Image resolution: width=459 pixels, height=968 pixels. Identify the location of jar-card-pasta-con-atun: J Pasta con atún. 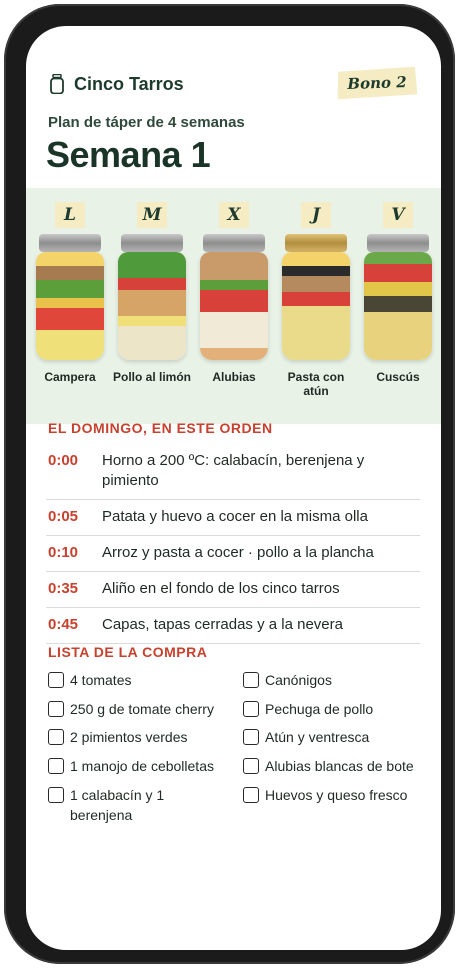
(316, 306).